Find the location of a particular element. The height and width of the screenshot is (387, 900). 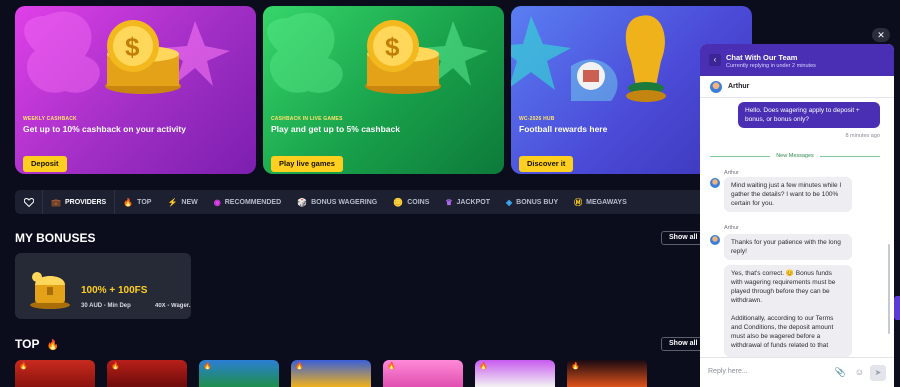

coin-icon: 🪙 is located at coordinates (398, 202).